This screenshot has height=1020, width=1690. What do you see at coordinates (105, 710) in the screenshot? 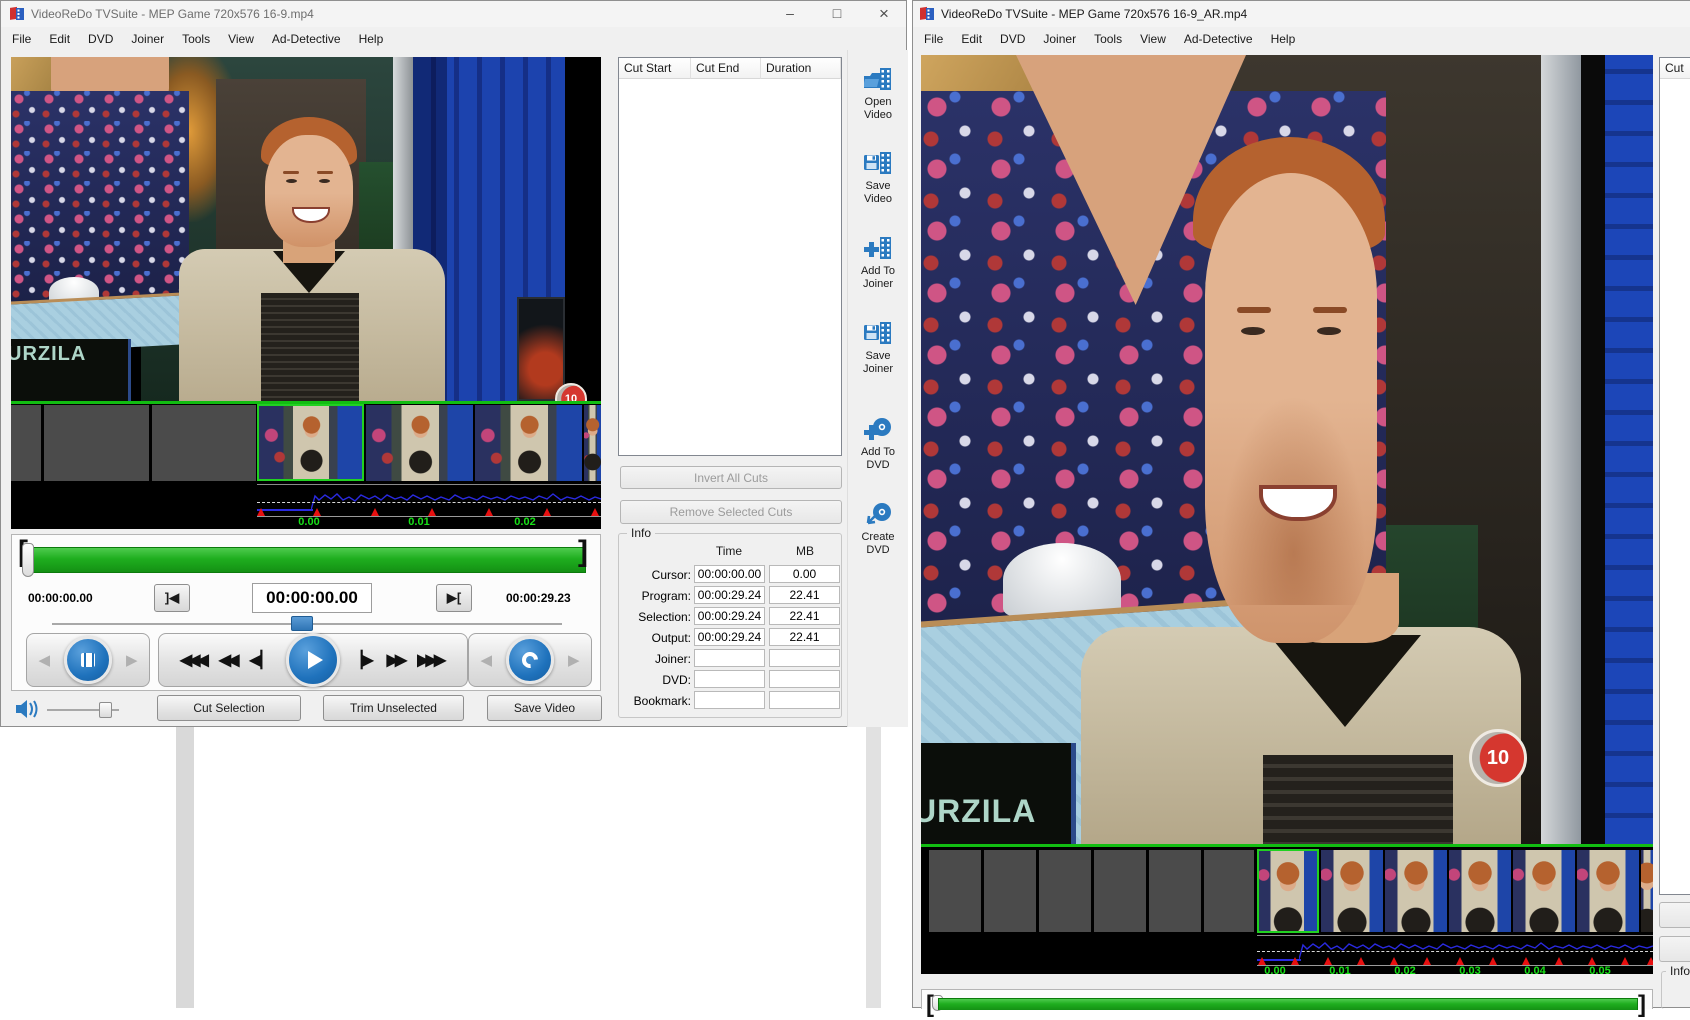
I see `volume-slider-thumb` at bounding box center [105, 710].